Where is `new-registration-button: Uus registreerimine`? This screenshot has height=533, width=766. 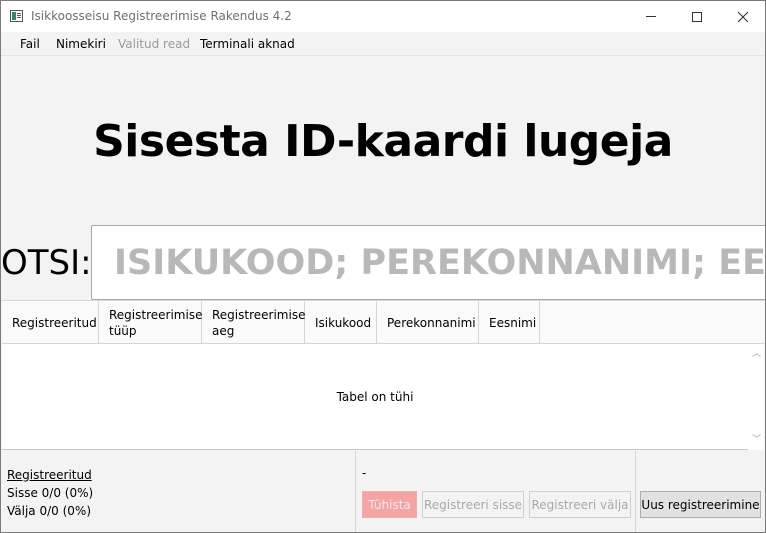 new-registration-button: Uus registreerimine is located at coordinates (700, 504).